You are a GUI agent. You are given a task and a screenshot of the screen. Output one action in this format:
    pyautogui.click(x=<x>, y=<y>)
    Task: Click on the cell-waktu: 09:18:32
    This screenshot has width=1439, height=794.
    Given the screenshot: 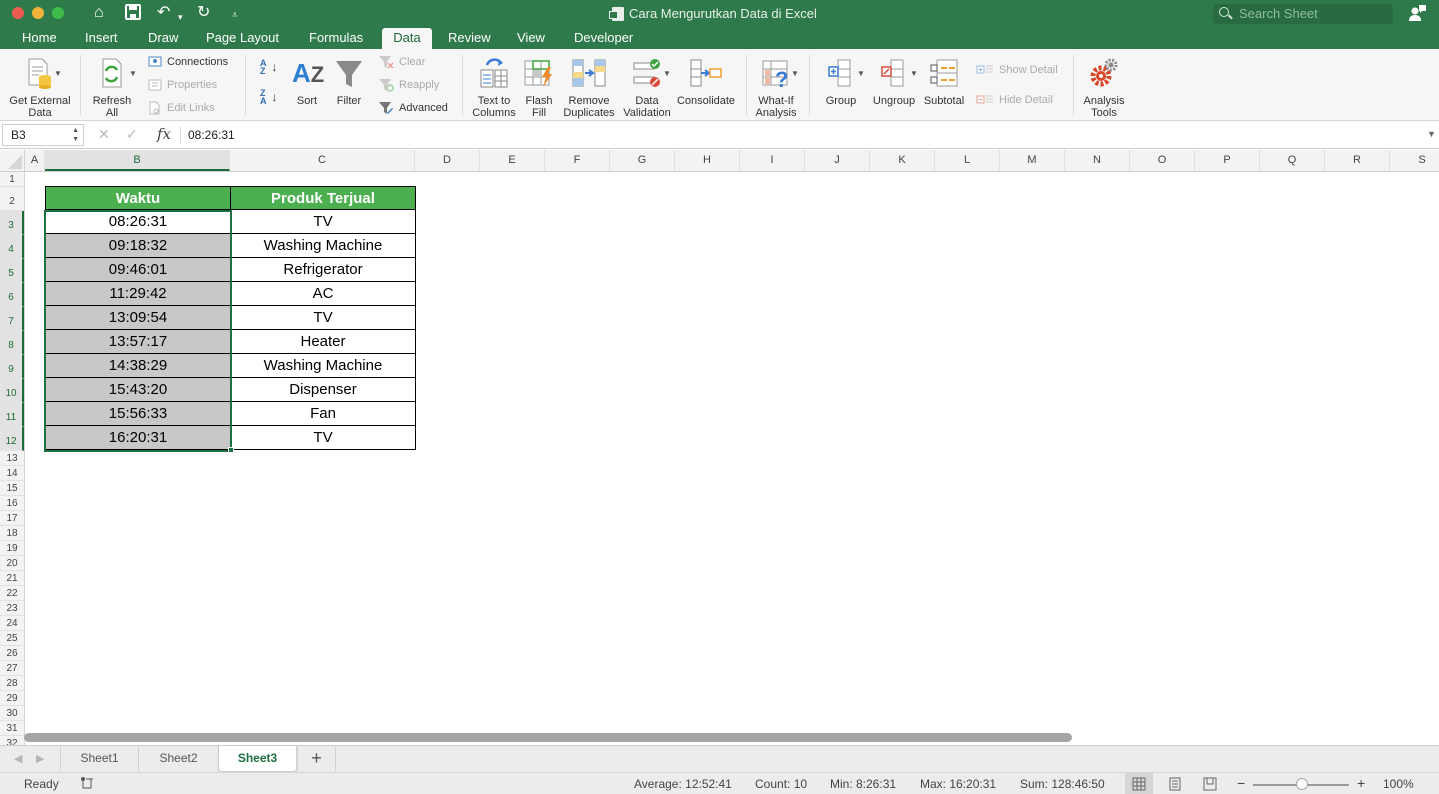 What is the action you would take?
    pyautogui.click(x=138, y=246)
    